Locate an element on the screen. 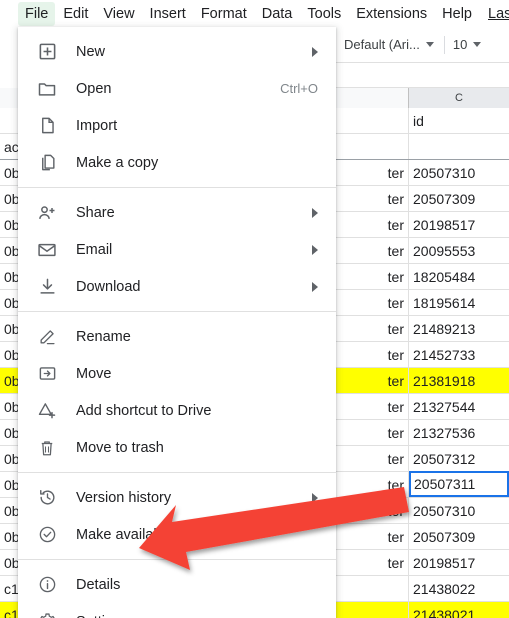 The height and width of the screenshot is (618, 509). cell-column-c: 21438022 is located at coordinates (459, 588).